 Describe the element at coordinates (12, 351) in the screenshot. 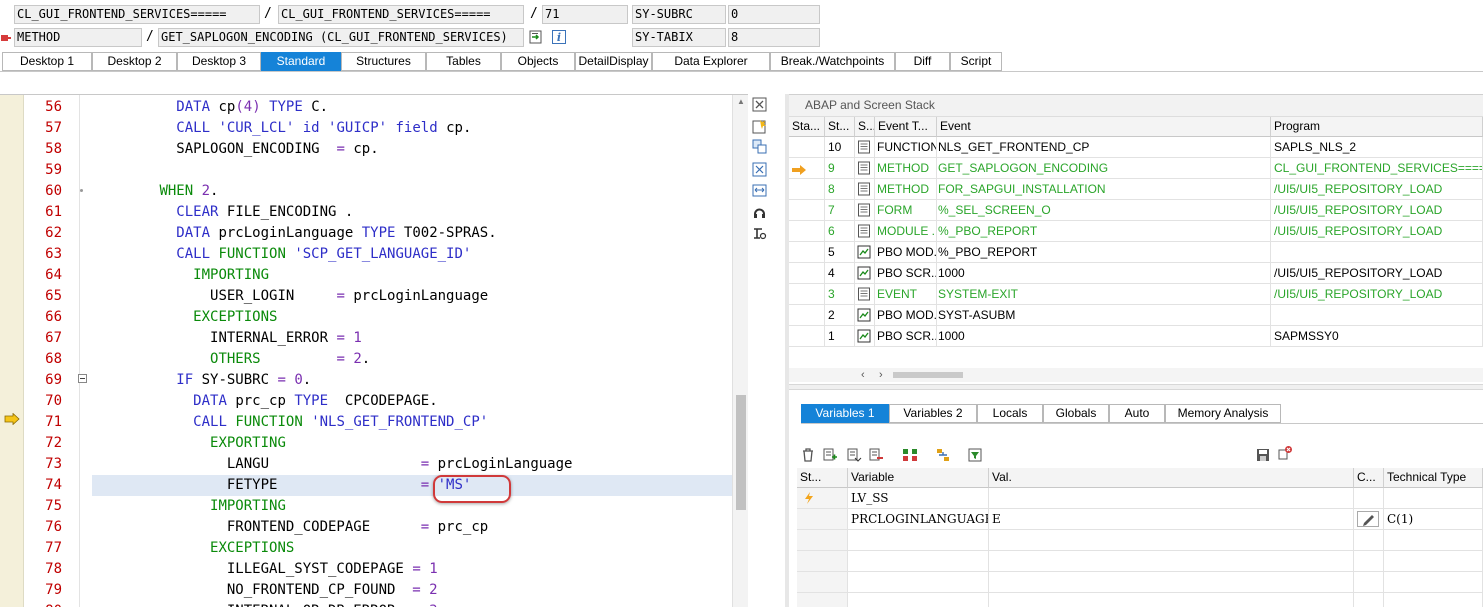

I see `breakpoint-gutter` at that location.